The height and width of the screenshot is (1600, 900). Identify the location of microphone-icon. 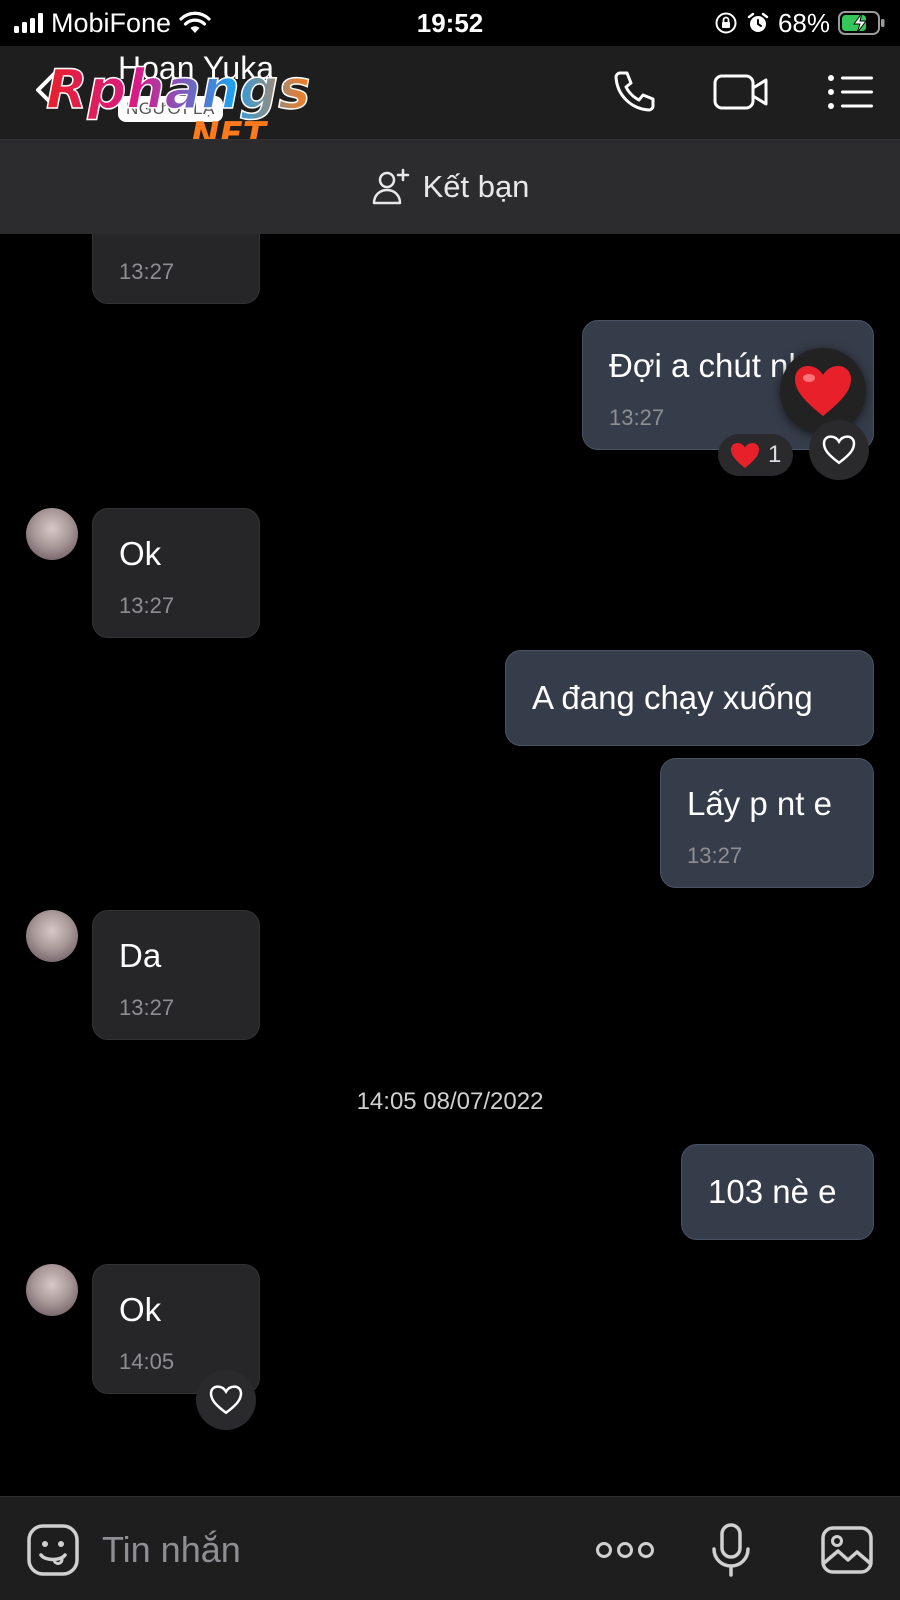
(731, 1550).